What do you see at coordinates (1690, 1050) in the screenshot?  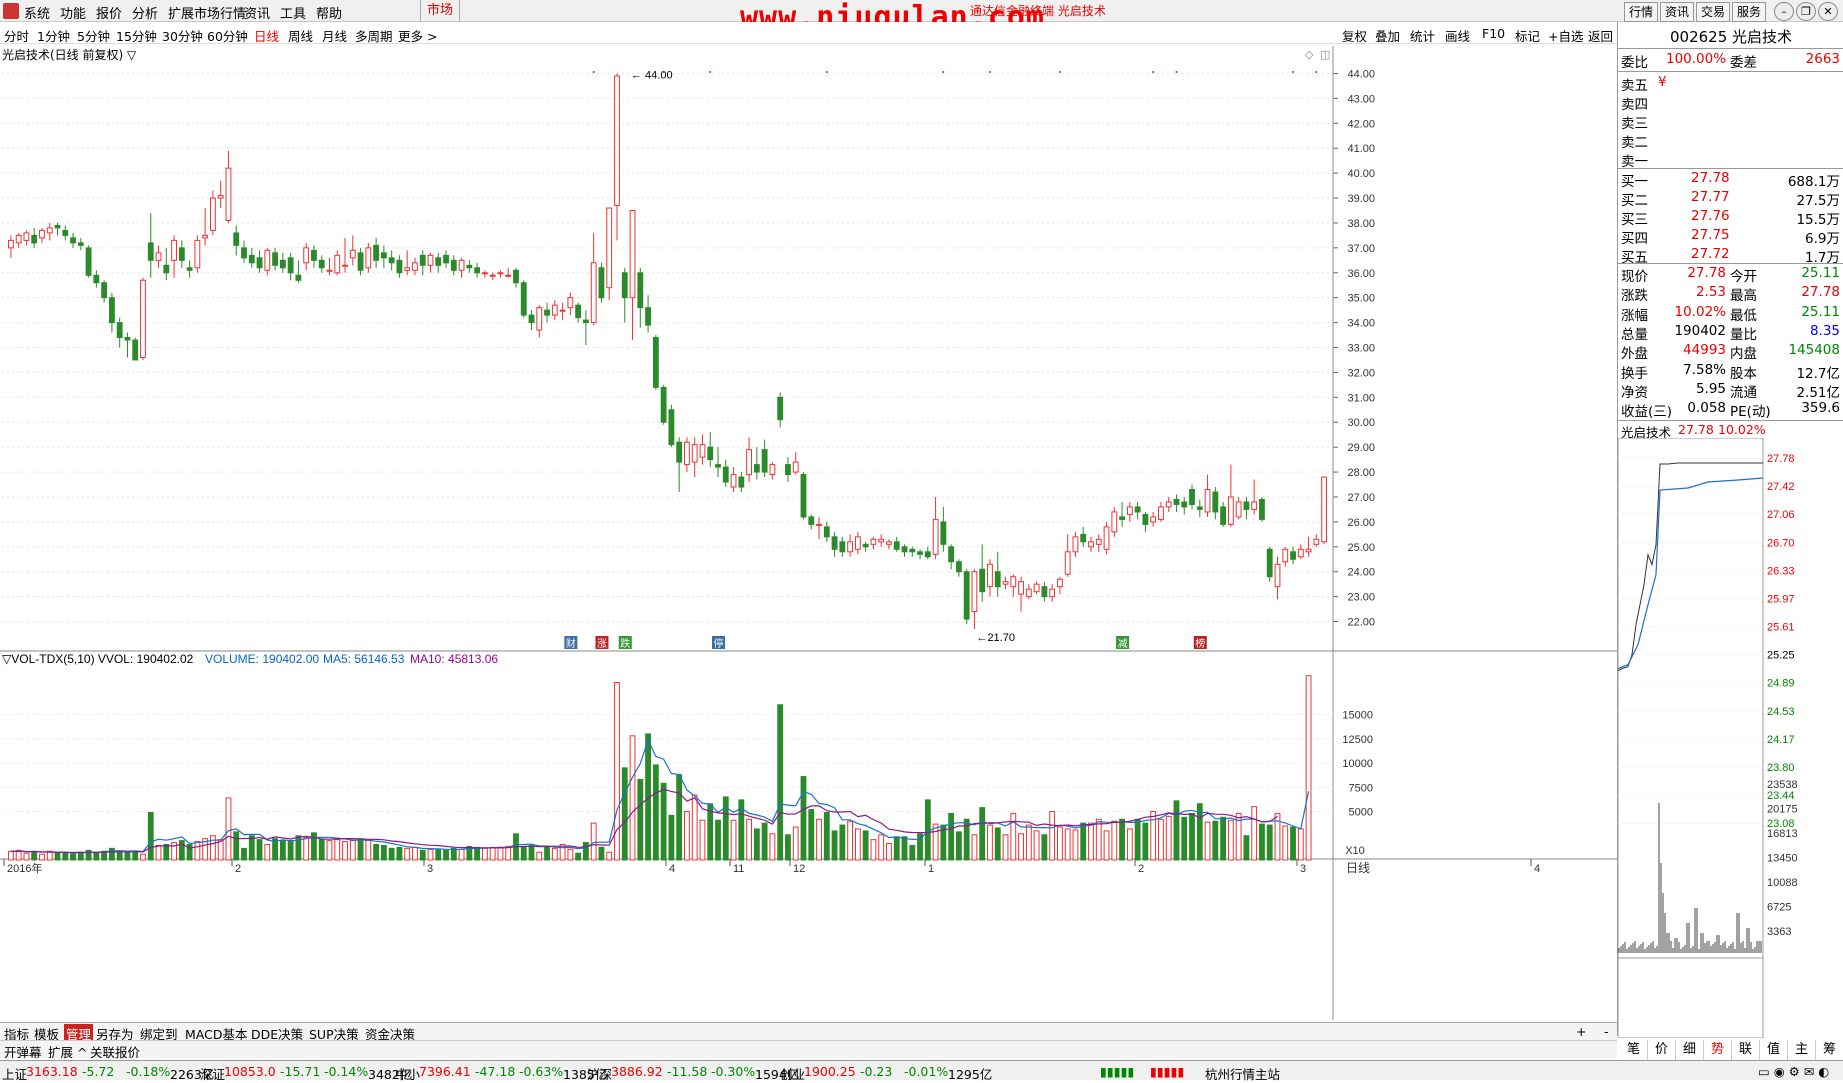 I see `right-tab-detail: 细` at bounding box center [1690, 1050].